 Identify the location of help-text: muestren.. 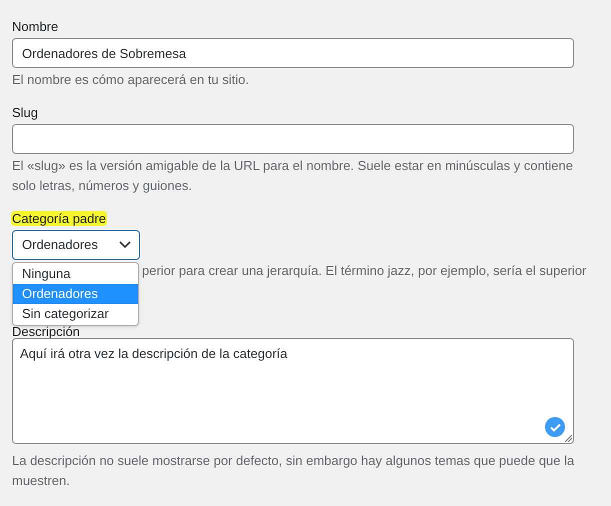
(41, 481).